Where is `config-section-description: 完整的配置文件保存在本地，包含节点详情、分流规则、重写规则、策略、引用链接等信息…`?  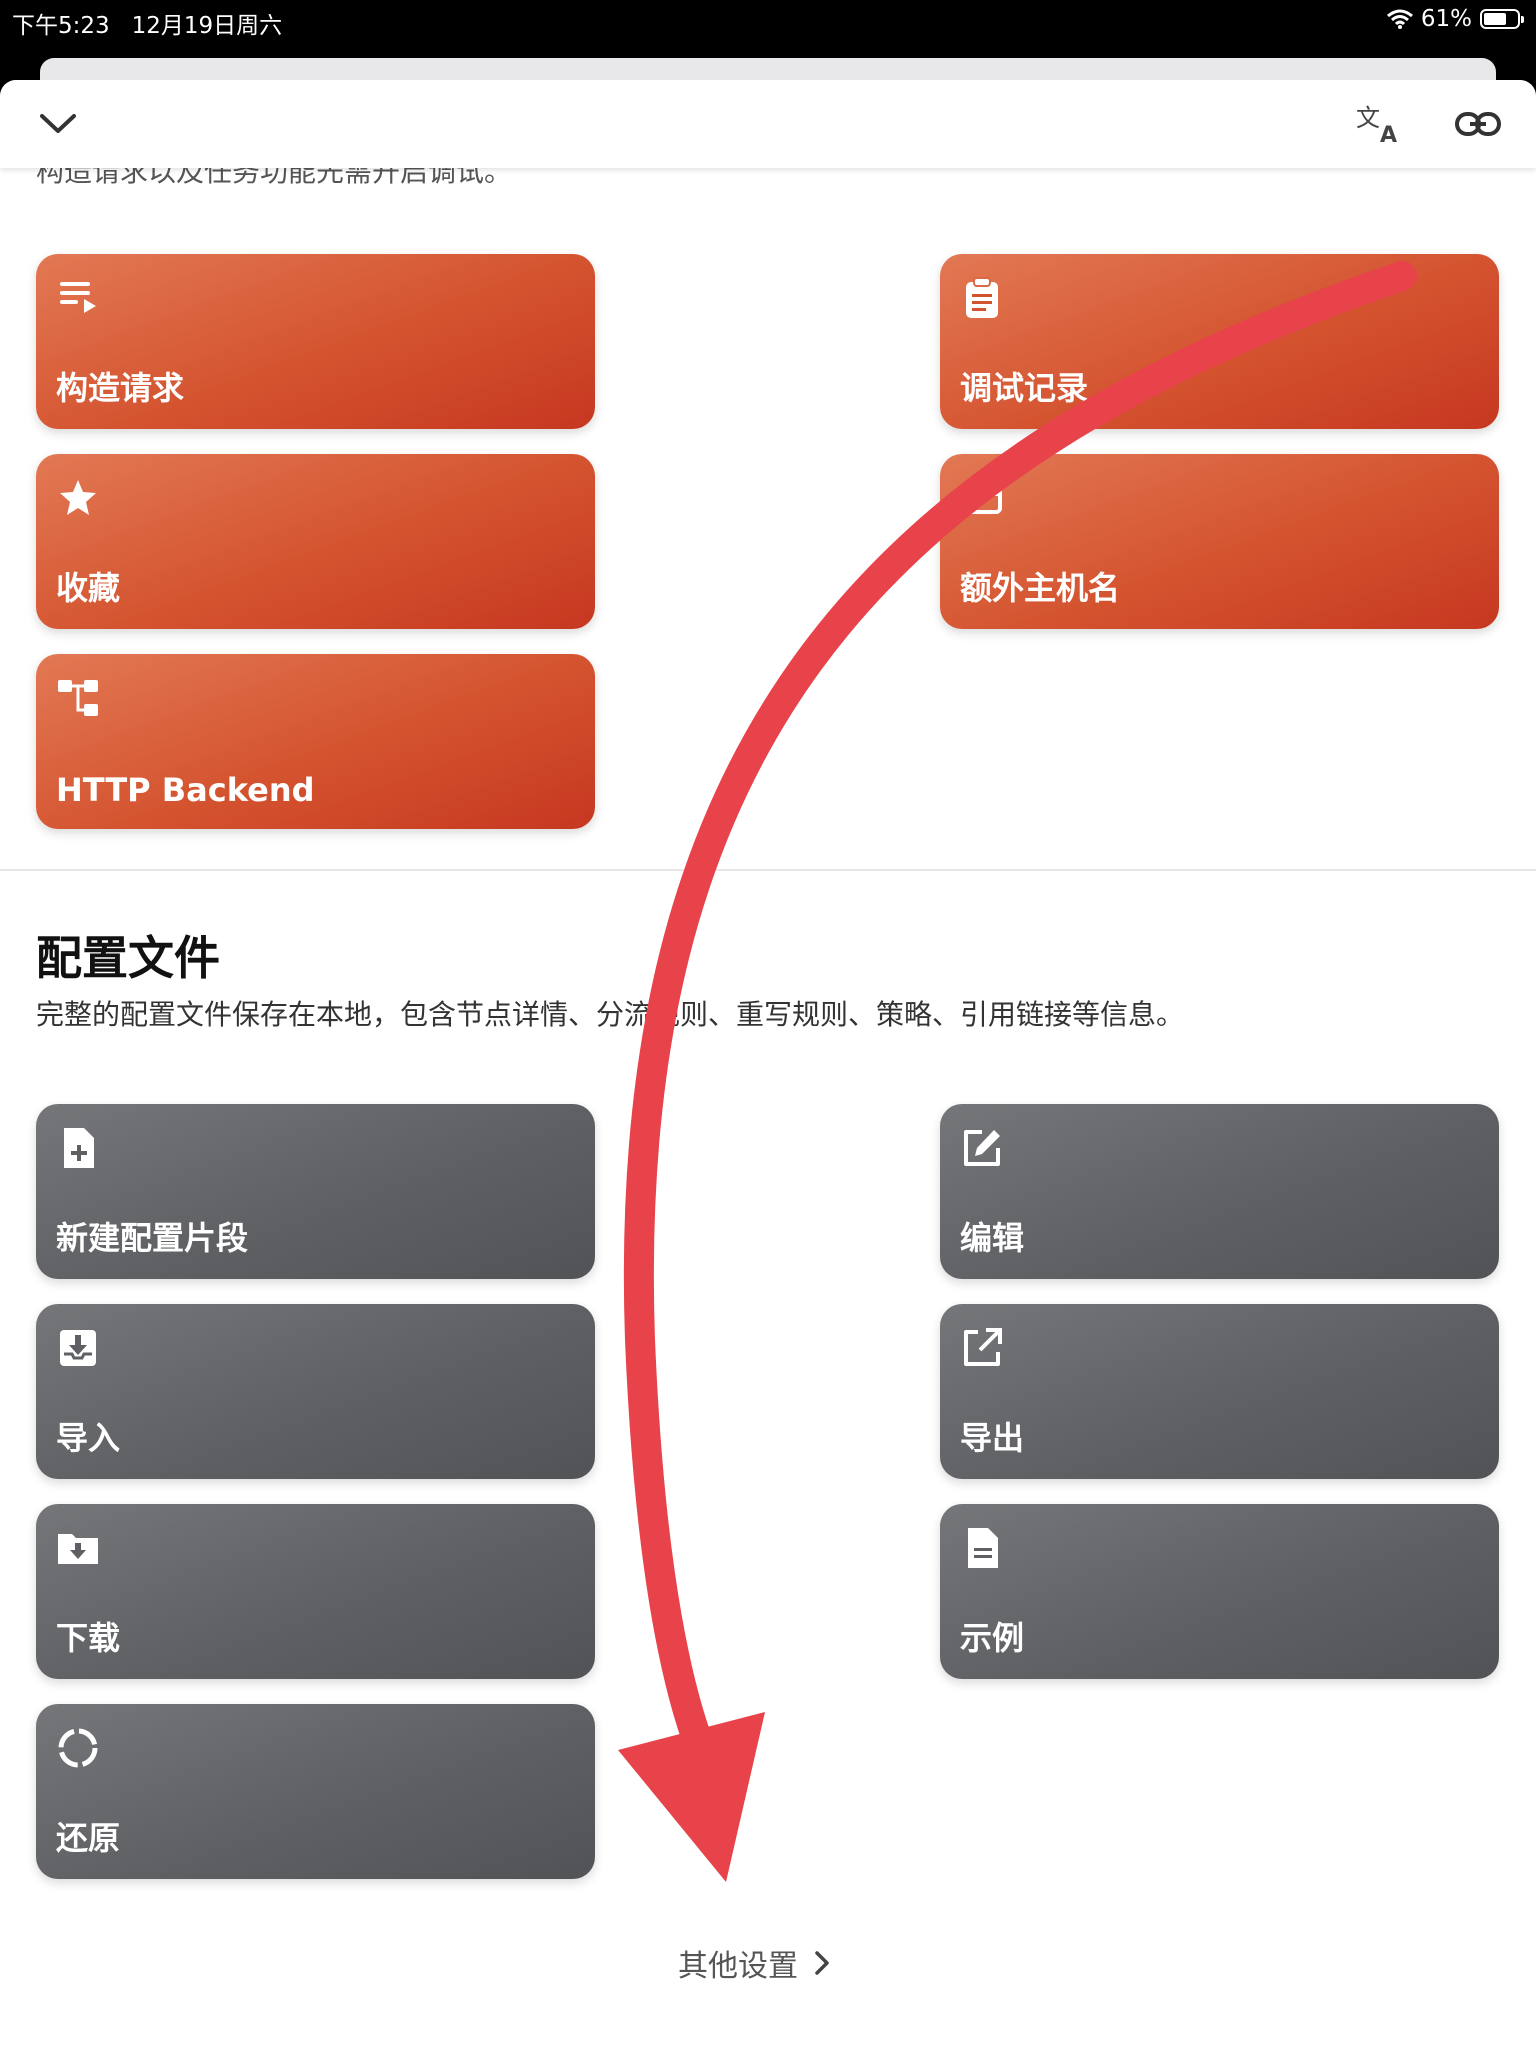
config-section-description: 完整的配置文件保存在本地，包含节点详情、分流规则、重写规则、策略、引用链接等信息… is located at coordinates (610, 1014).